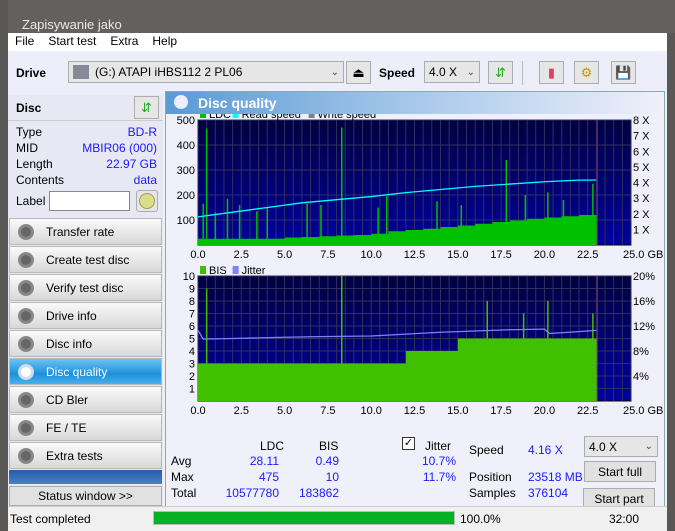 This screenshot has width=675, height=531. Describe the element at coordinates (40, 180) in the screenshot. I see `disc-info-key: Contents` at that location.